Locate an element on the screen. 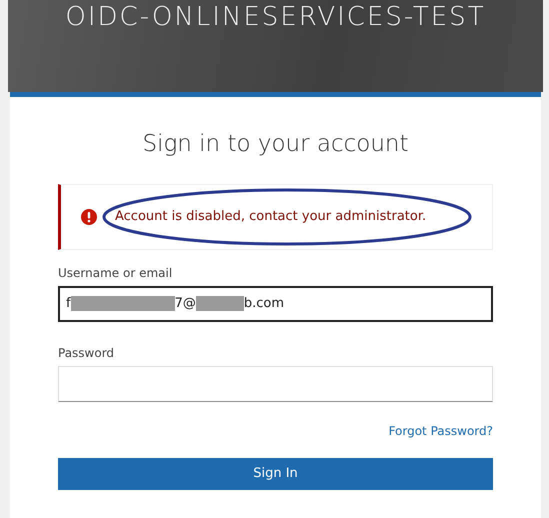  card-heading: Sign in to your account is located at coordinates (275, 144).